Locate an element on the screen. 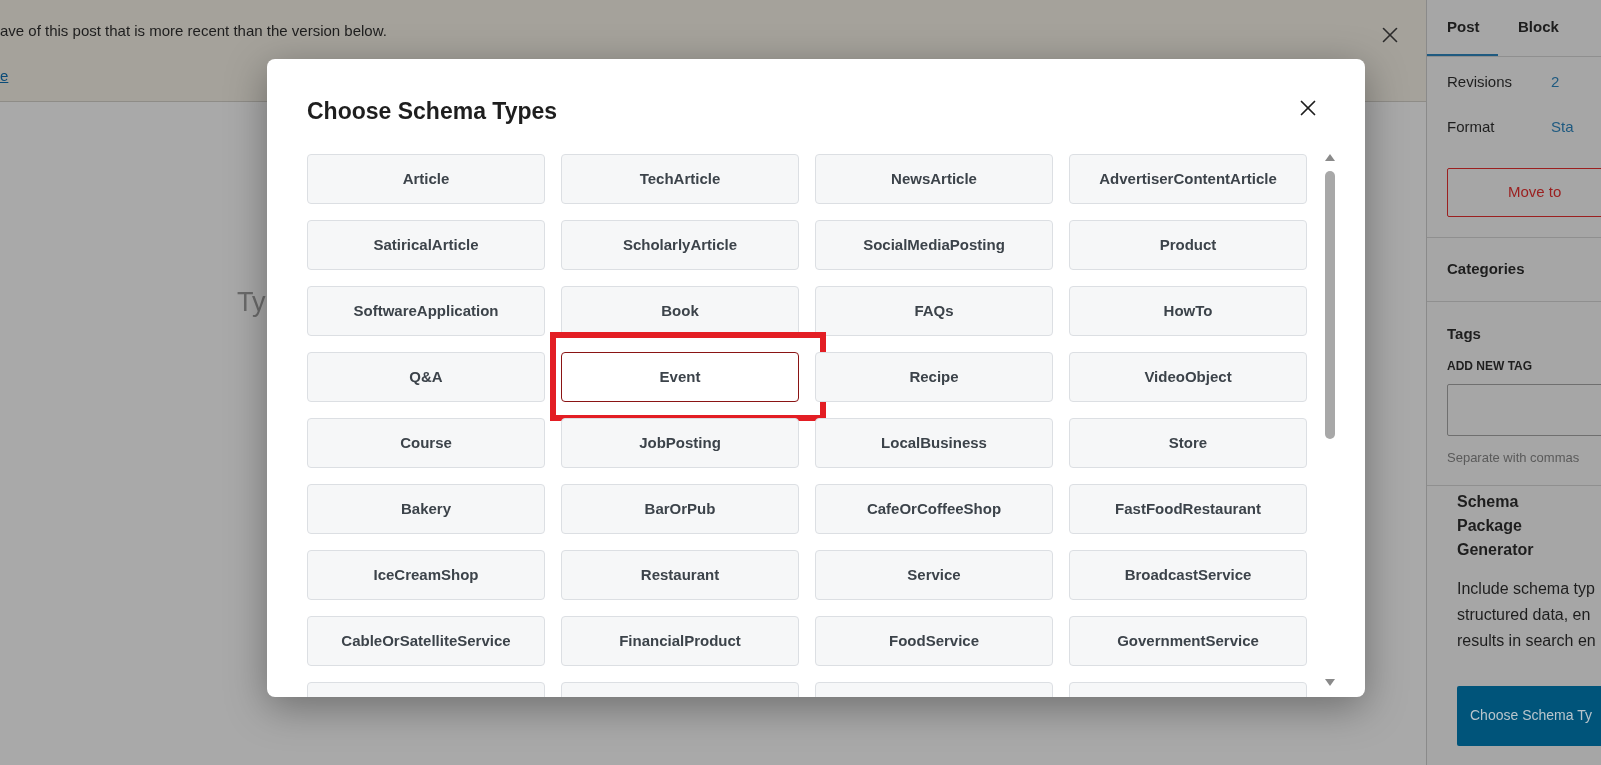 The height and width of the screenshot is (765, 1601). schema-type-button: AdvertiserContentArticle is located at coordinates (1188, 179).